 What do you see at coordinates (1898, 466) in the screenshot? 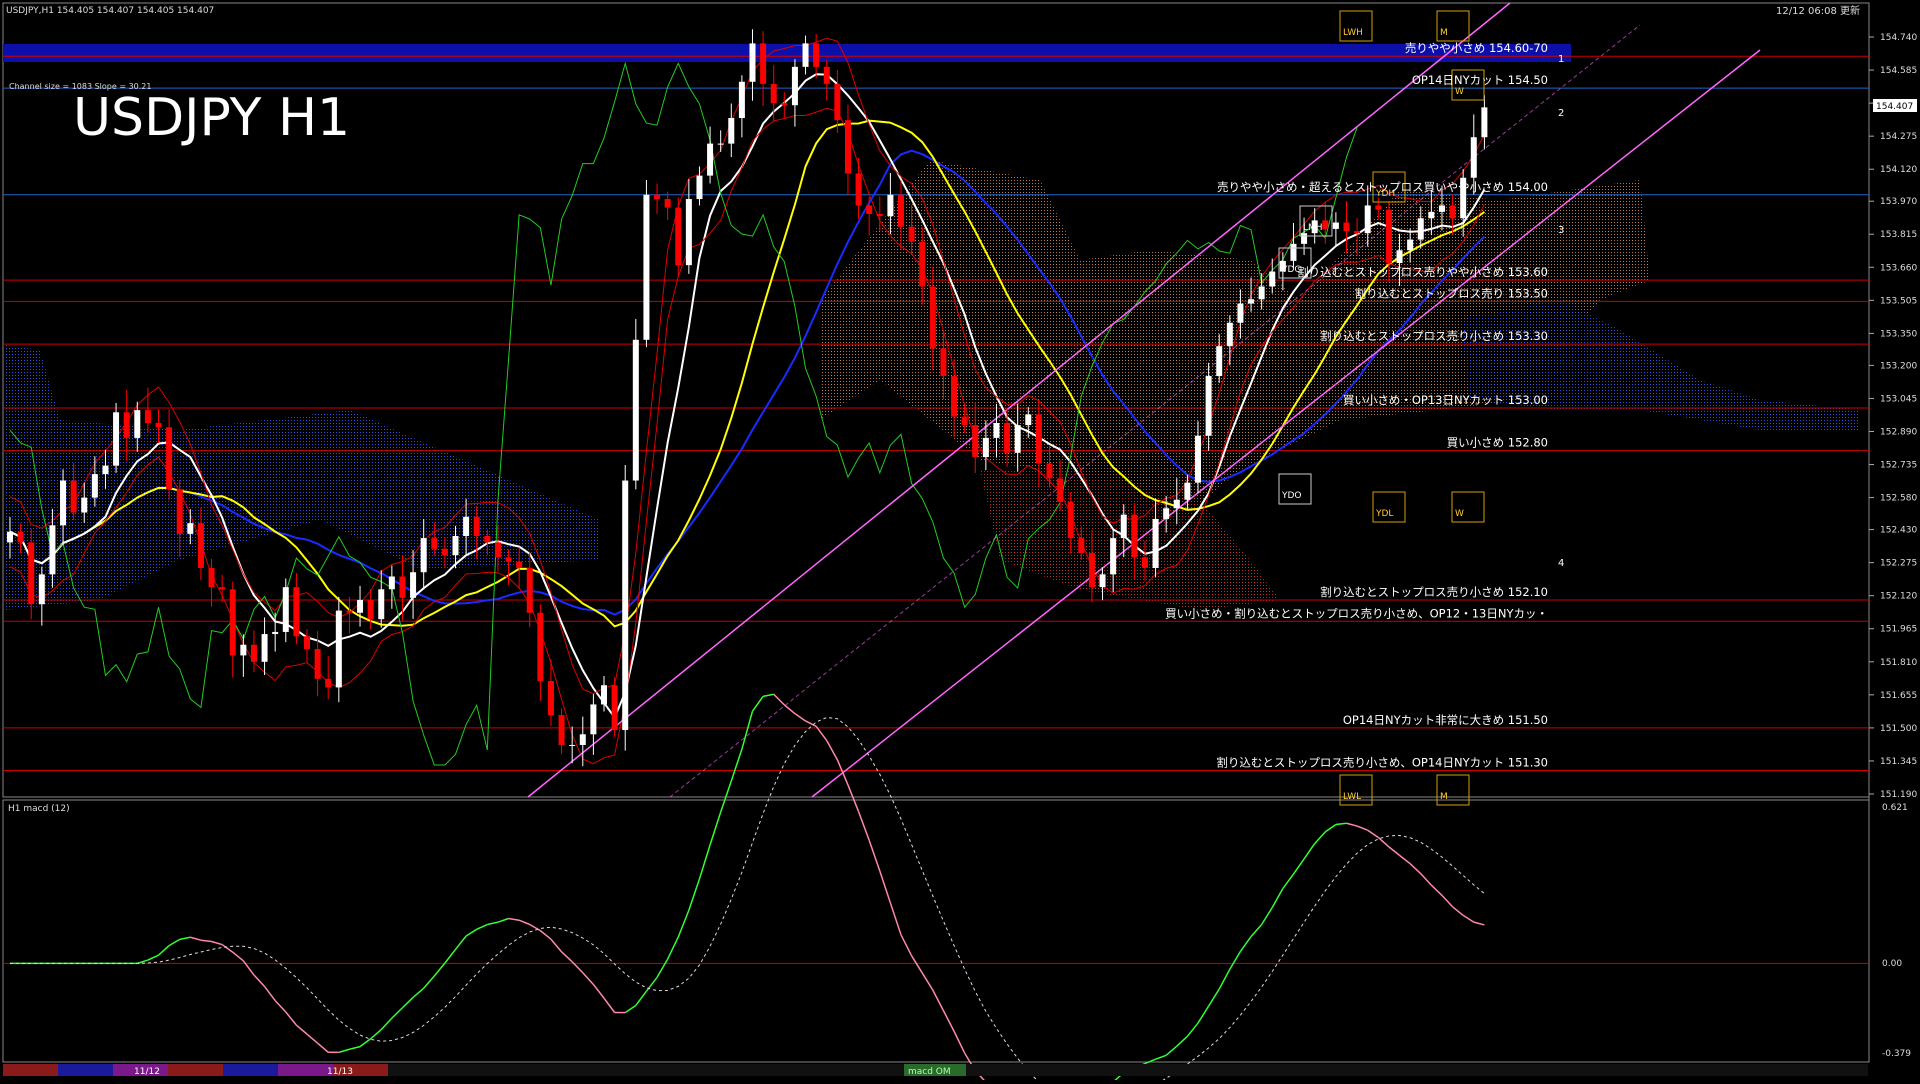
I see `price-tick-label: 152.735` at bounding box center [1898, 466].